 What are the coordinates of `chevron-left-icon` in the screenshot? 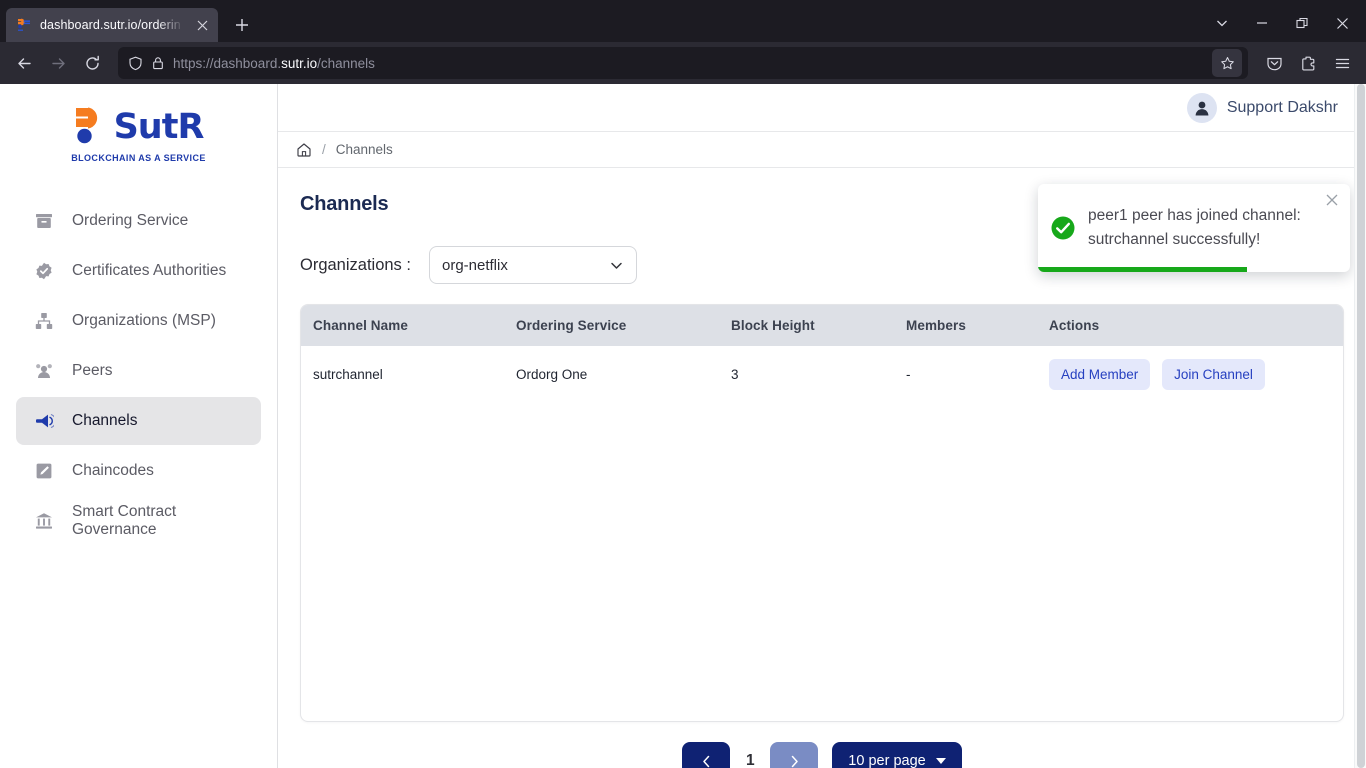 It's located at (706, 761).